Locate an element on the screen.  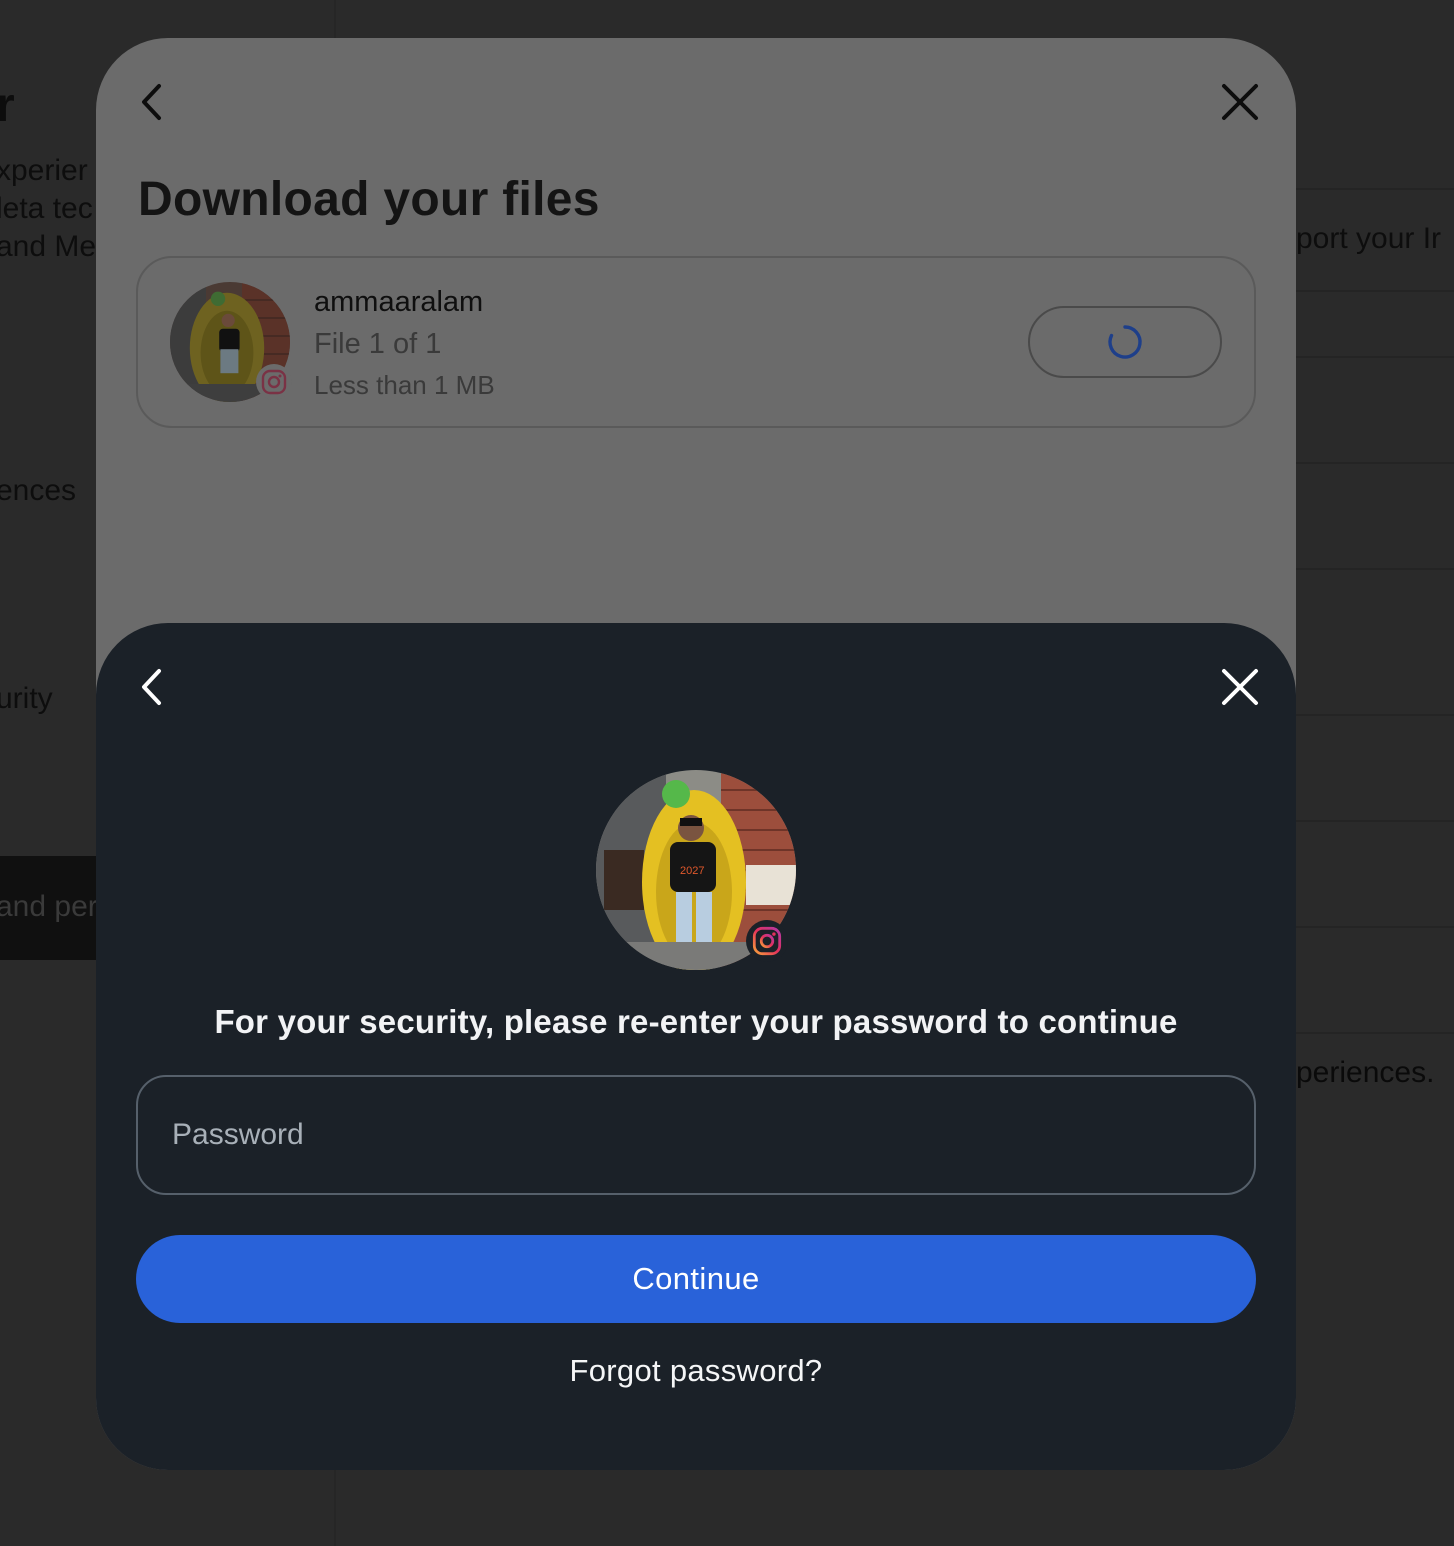
page-title-fragment: r is located at coordinates (7, 105).